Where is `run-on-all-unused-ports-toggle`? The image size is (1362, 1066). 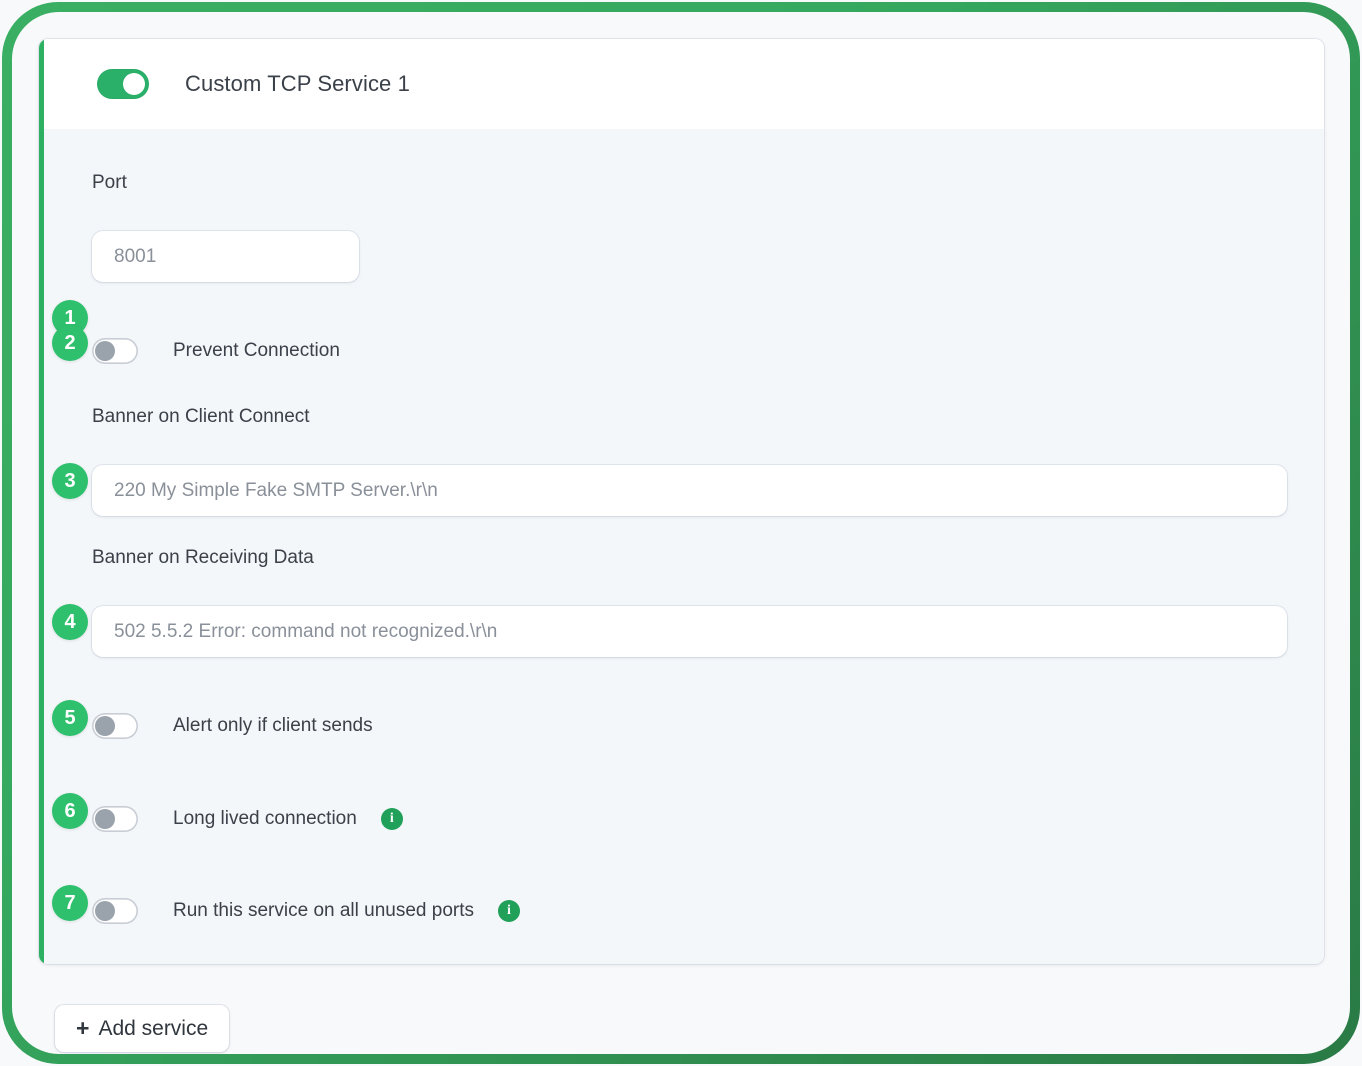 run-on-all-unused-ports-toggle is located at coordinates (115, 911).